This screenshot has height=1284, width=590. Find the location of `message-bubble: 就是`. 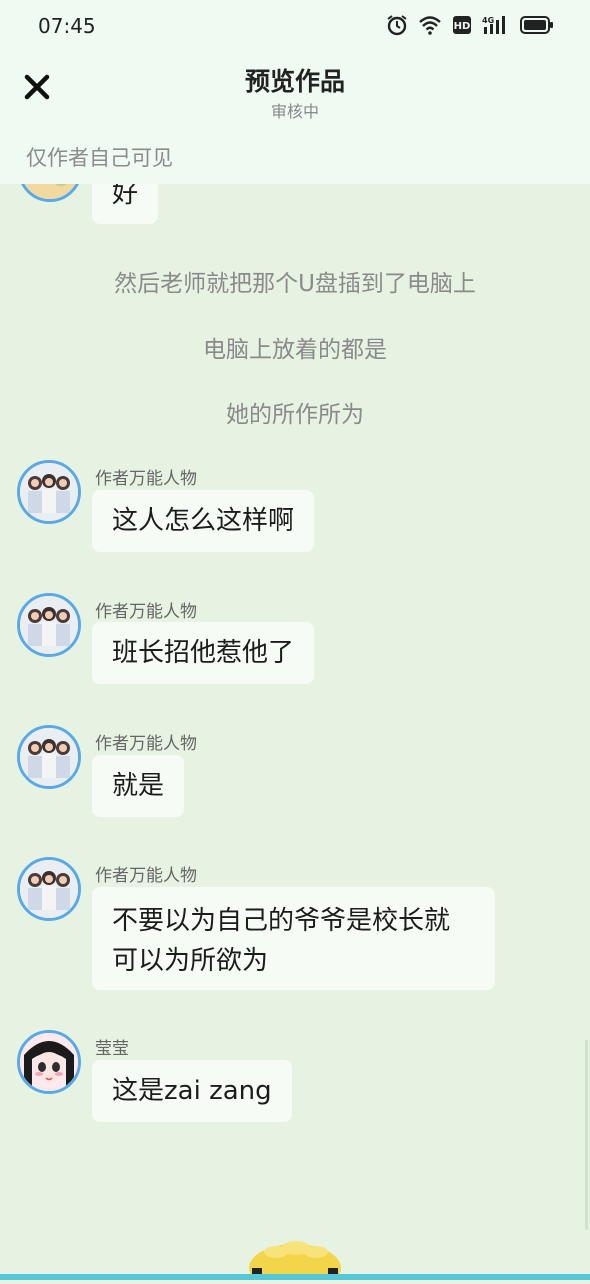

message-bubble: 就是 is located at coordinates (138, 786).